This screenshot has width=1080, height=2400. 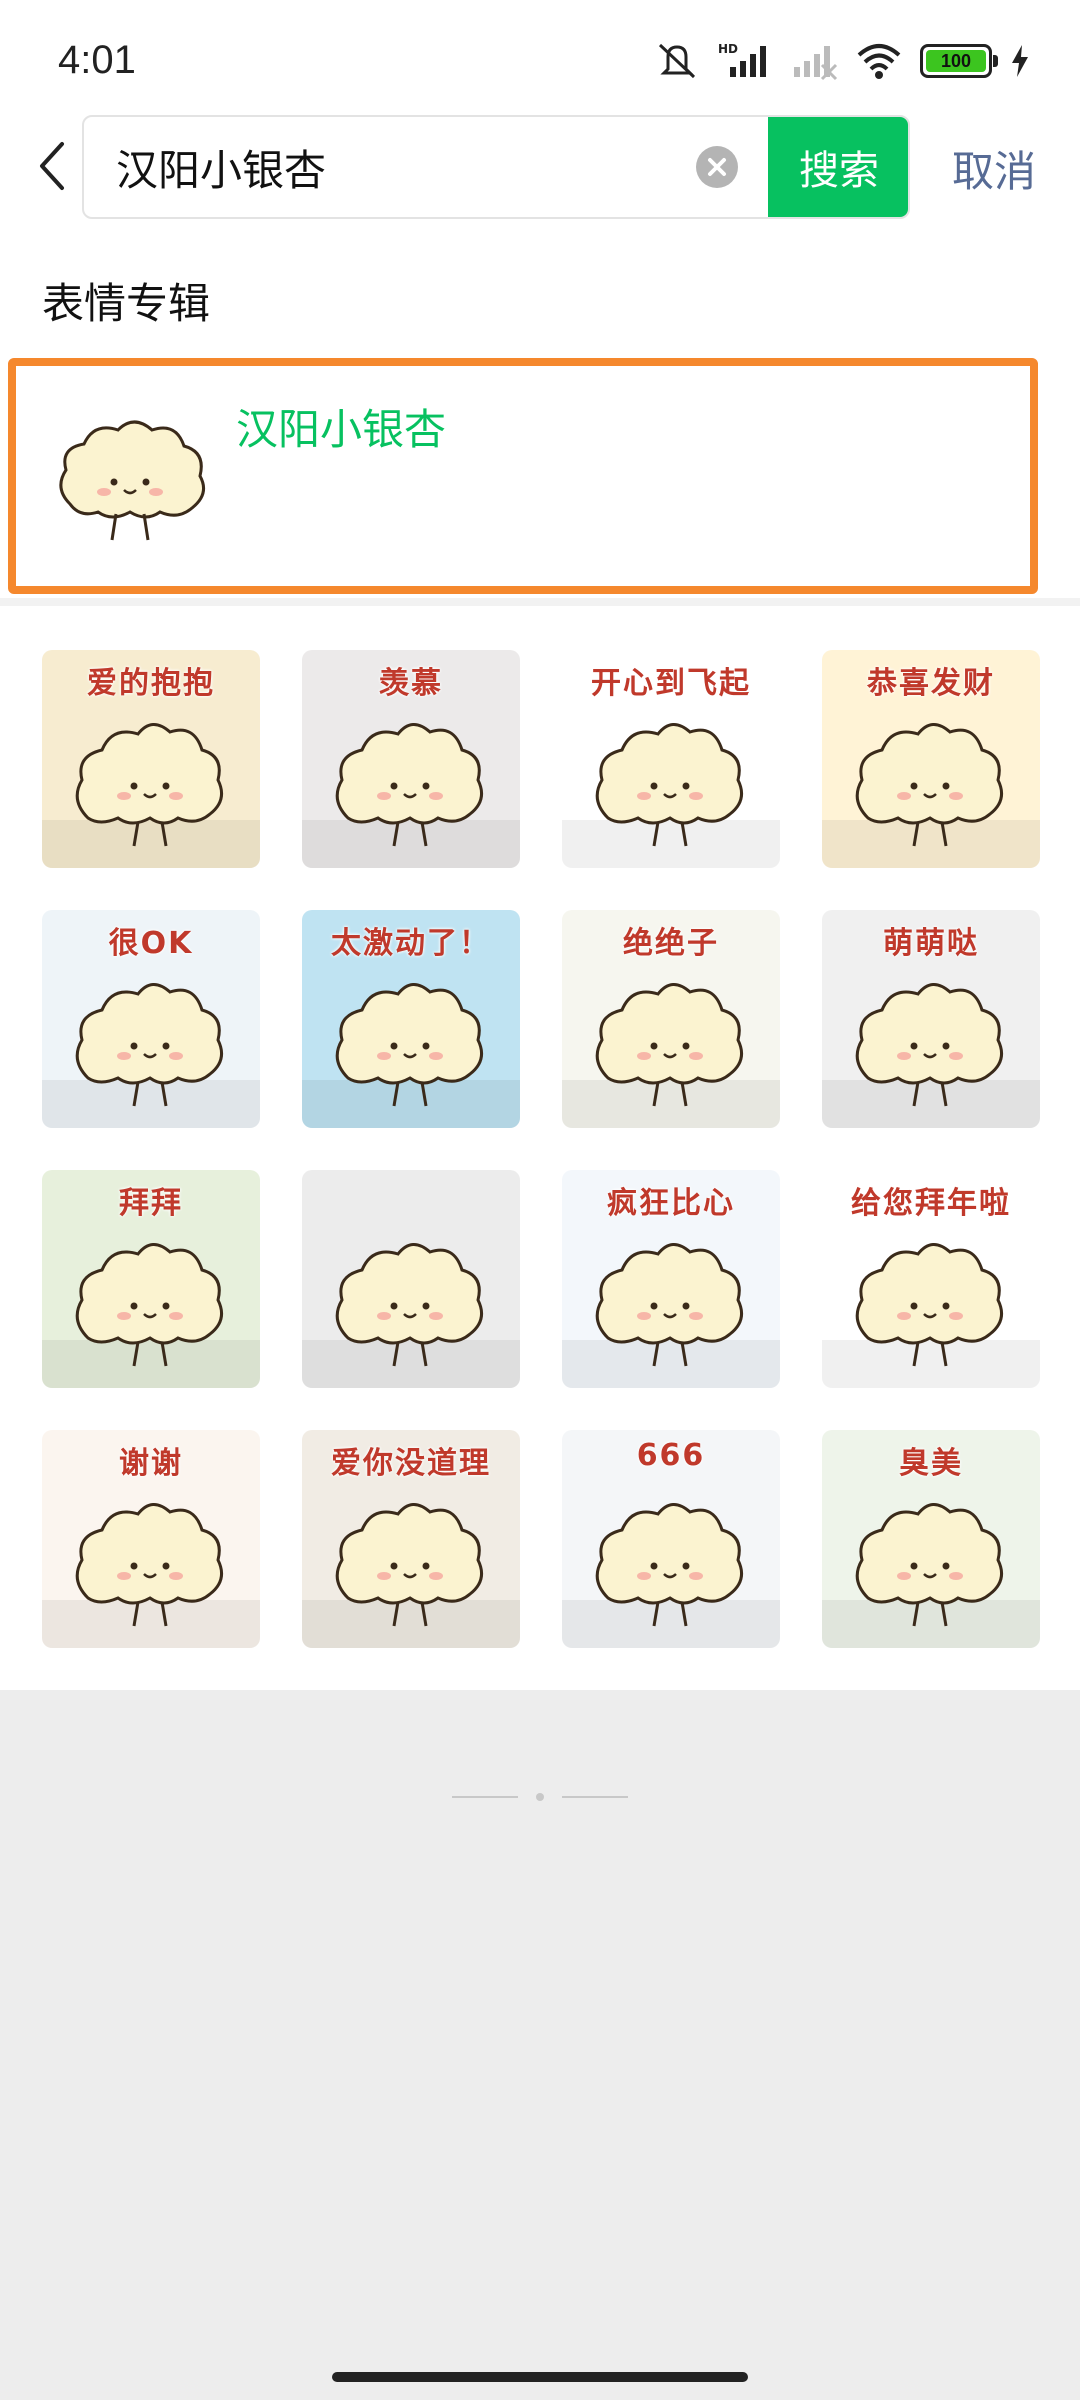 I want to click on sticker-caption: 666, so click(x=671, y=1455).